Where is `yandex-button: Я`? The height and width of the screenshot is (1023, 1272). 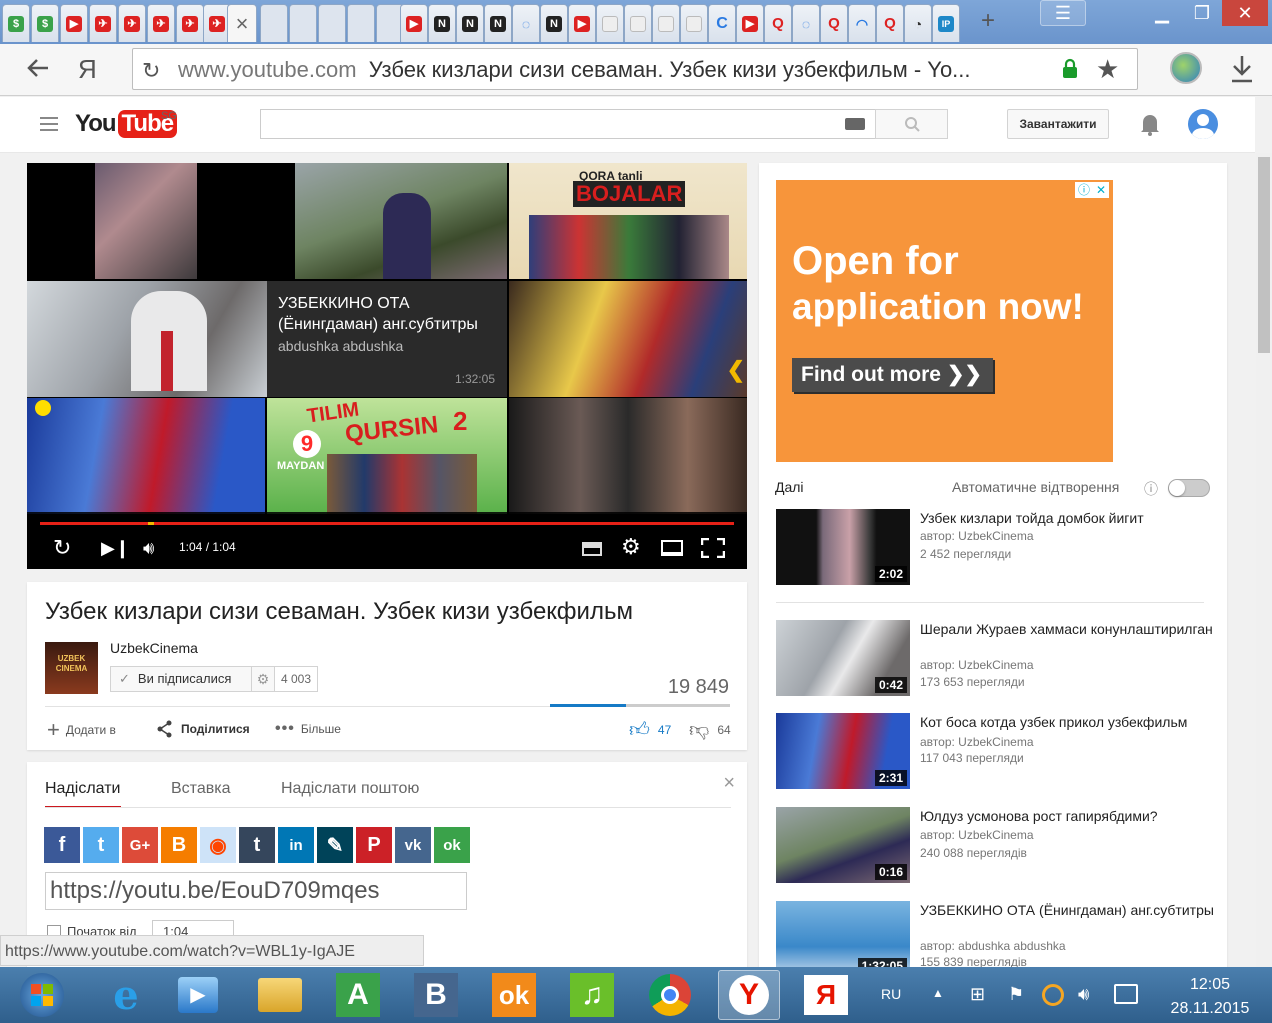
yandex-button: Я is located at coordinates (87, 69).